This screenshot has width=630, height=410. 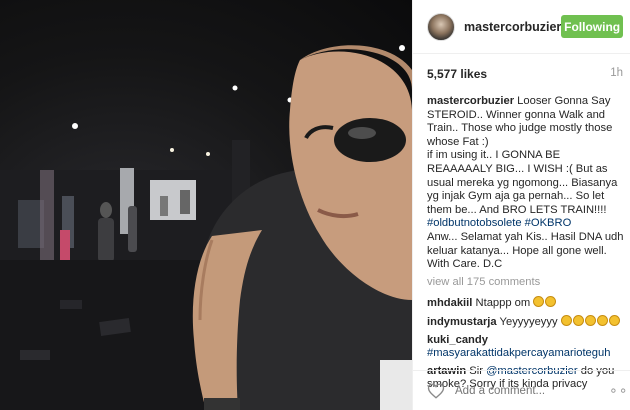 What do you see at coordinates (470, 101) in the screenshot?
I see `caption-username: mastercorbuzier` at bounding box center [470, 101].